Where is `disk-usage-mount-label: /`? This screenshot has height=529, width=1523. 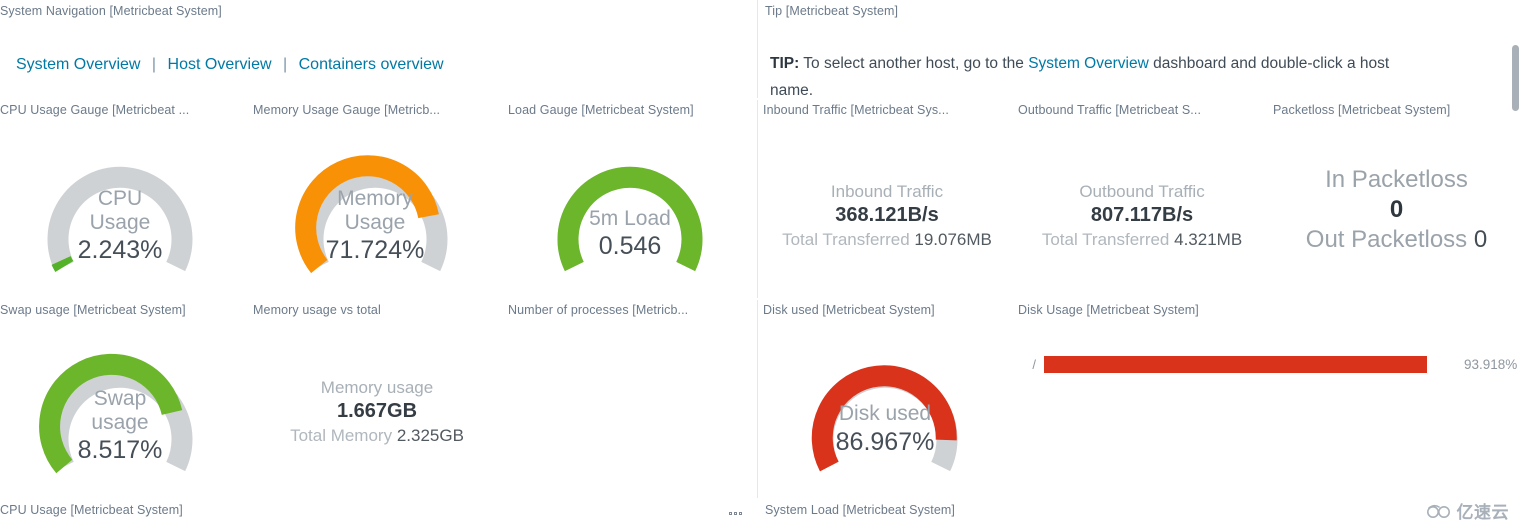
disk-usage-mount-label: / is located at coordinates (1034, 364).